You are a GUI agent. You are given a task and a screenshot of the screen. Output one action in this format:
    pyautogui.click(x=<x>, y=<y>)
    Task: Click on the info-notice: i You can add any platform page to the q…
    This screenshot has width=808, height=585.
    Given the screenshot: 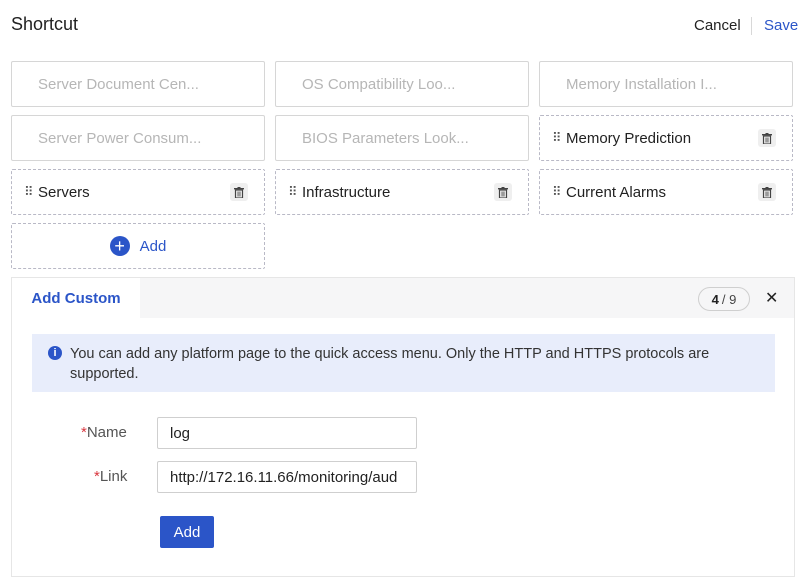 What is the action you would take?
    pyautogui.click(x=403, y=363)
    